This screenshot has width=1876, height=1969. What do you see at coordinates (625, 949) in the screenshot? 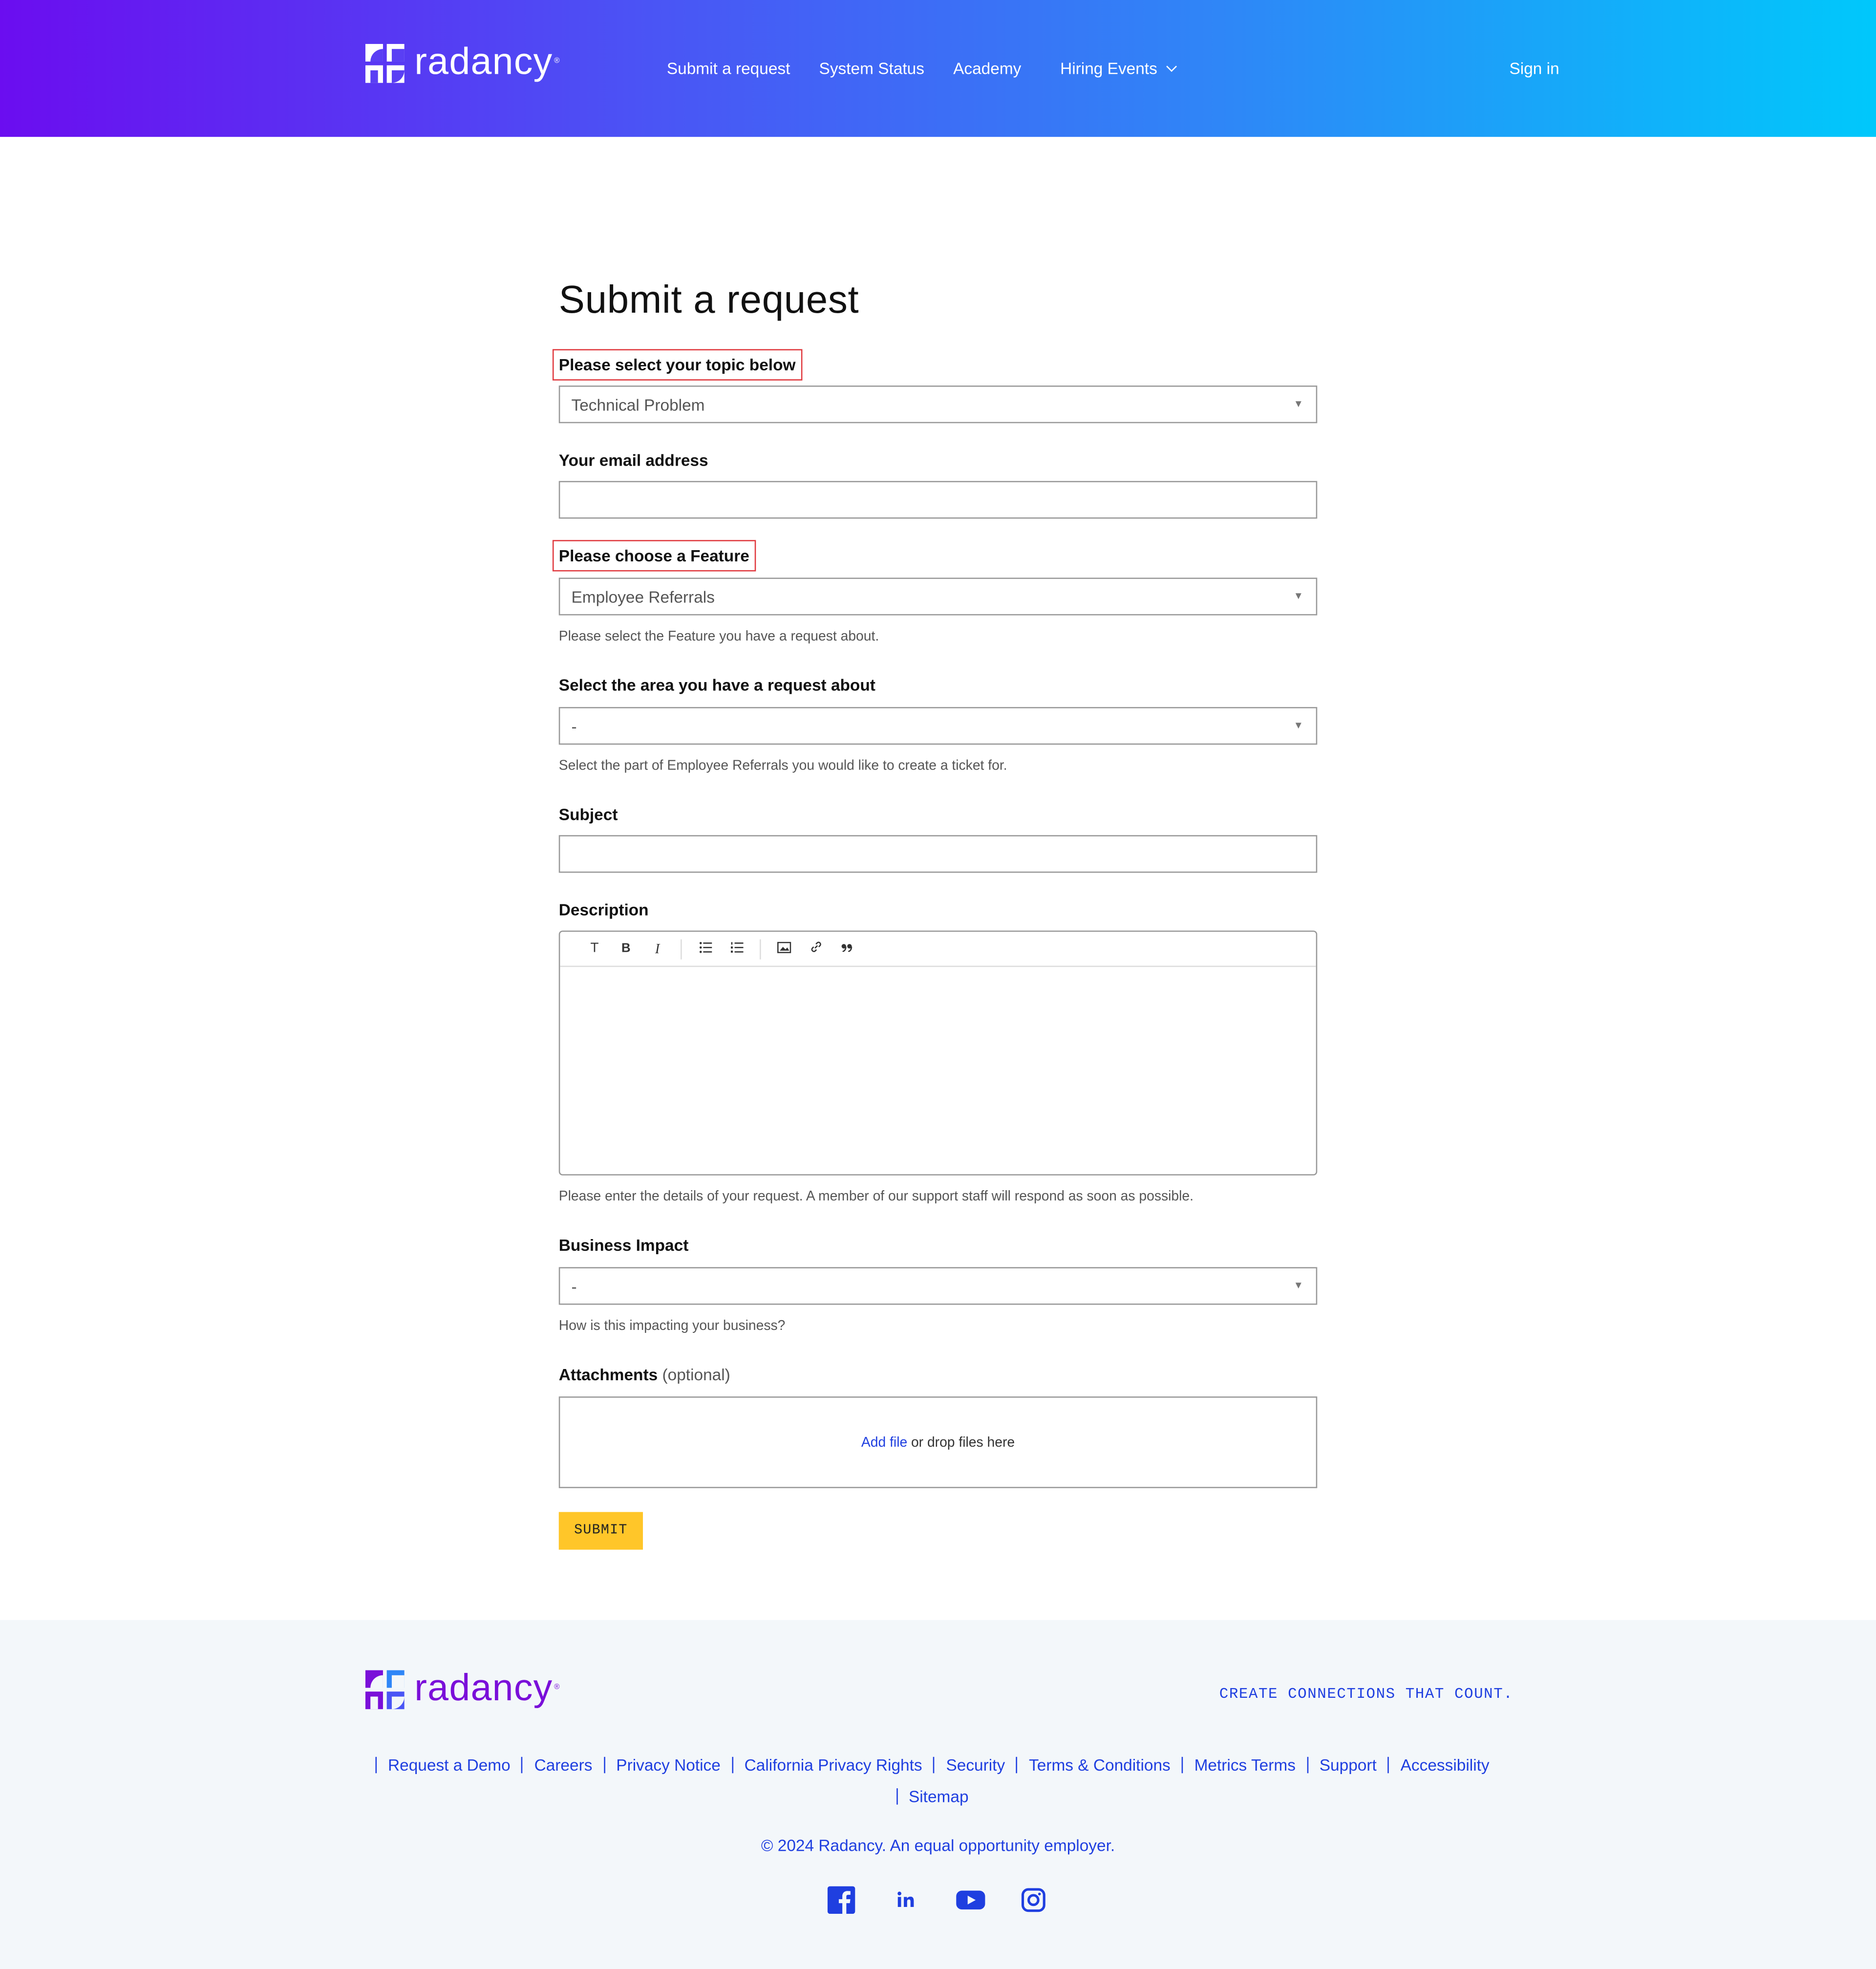
I see `bold-button: B` at bounding box center [625, 949].